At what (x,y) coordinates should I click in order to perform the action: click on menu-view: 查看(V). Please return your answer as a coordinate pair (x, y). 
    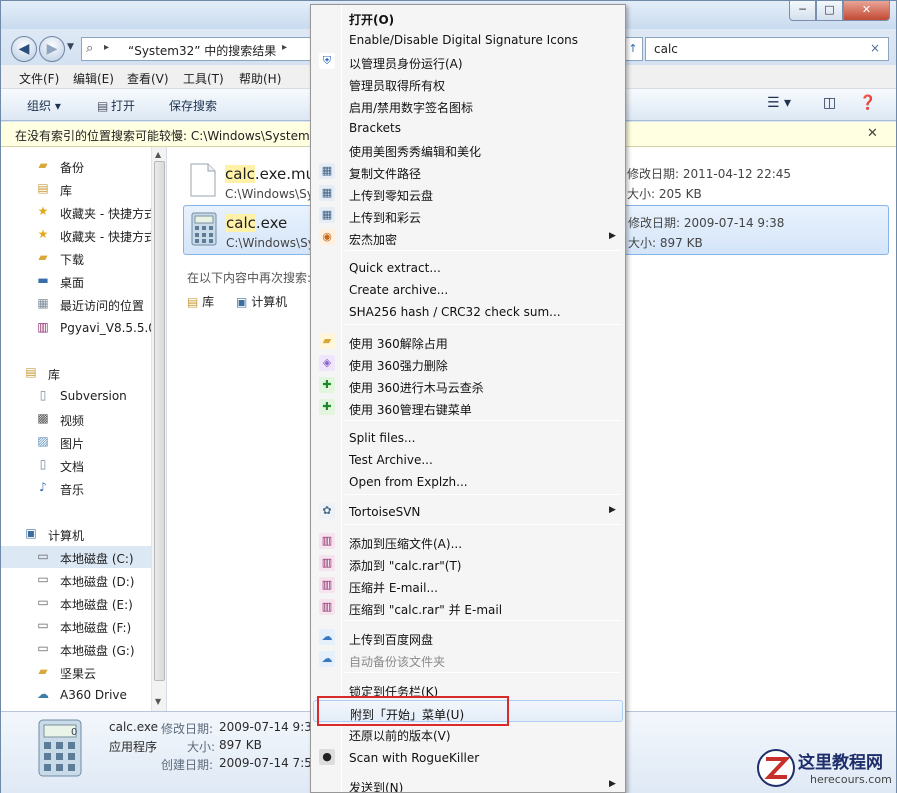
    Looking at the image, I should click on (148, 78).